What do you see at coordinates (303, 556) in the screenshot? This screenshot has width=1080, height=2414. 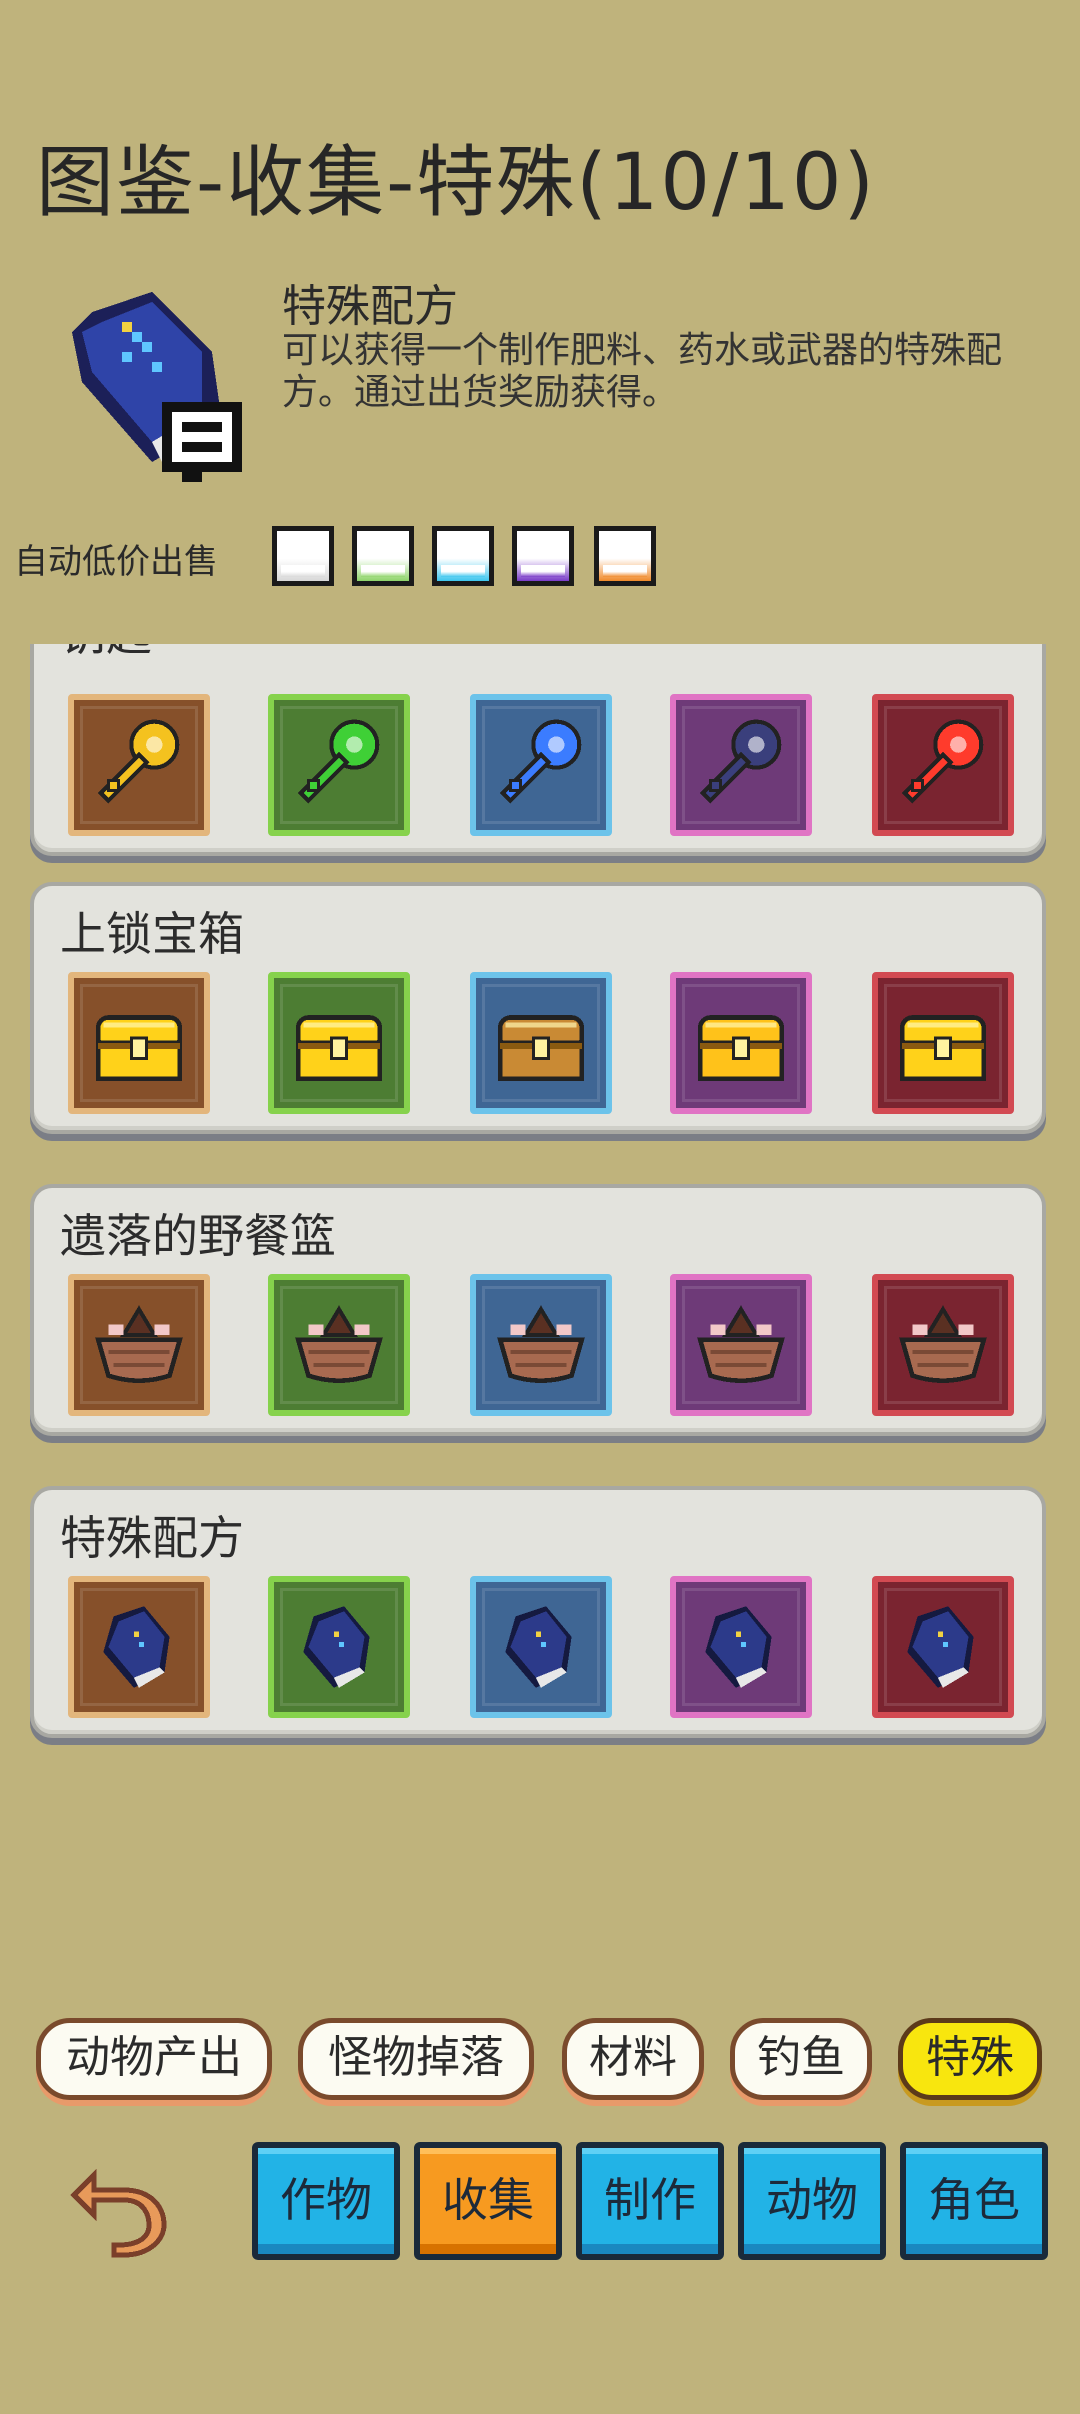 I see `auto-sell-white-checkbox` at bounding box center [303, 556].